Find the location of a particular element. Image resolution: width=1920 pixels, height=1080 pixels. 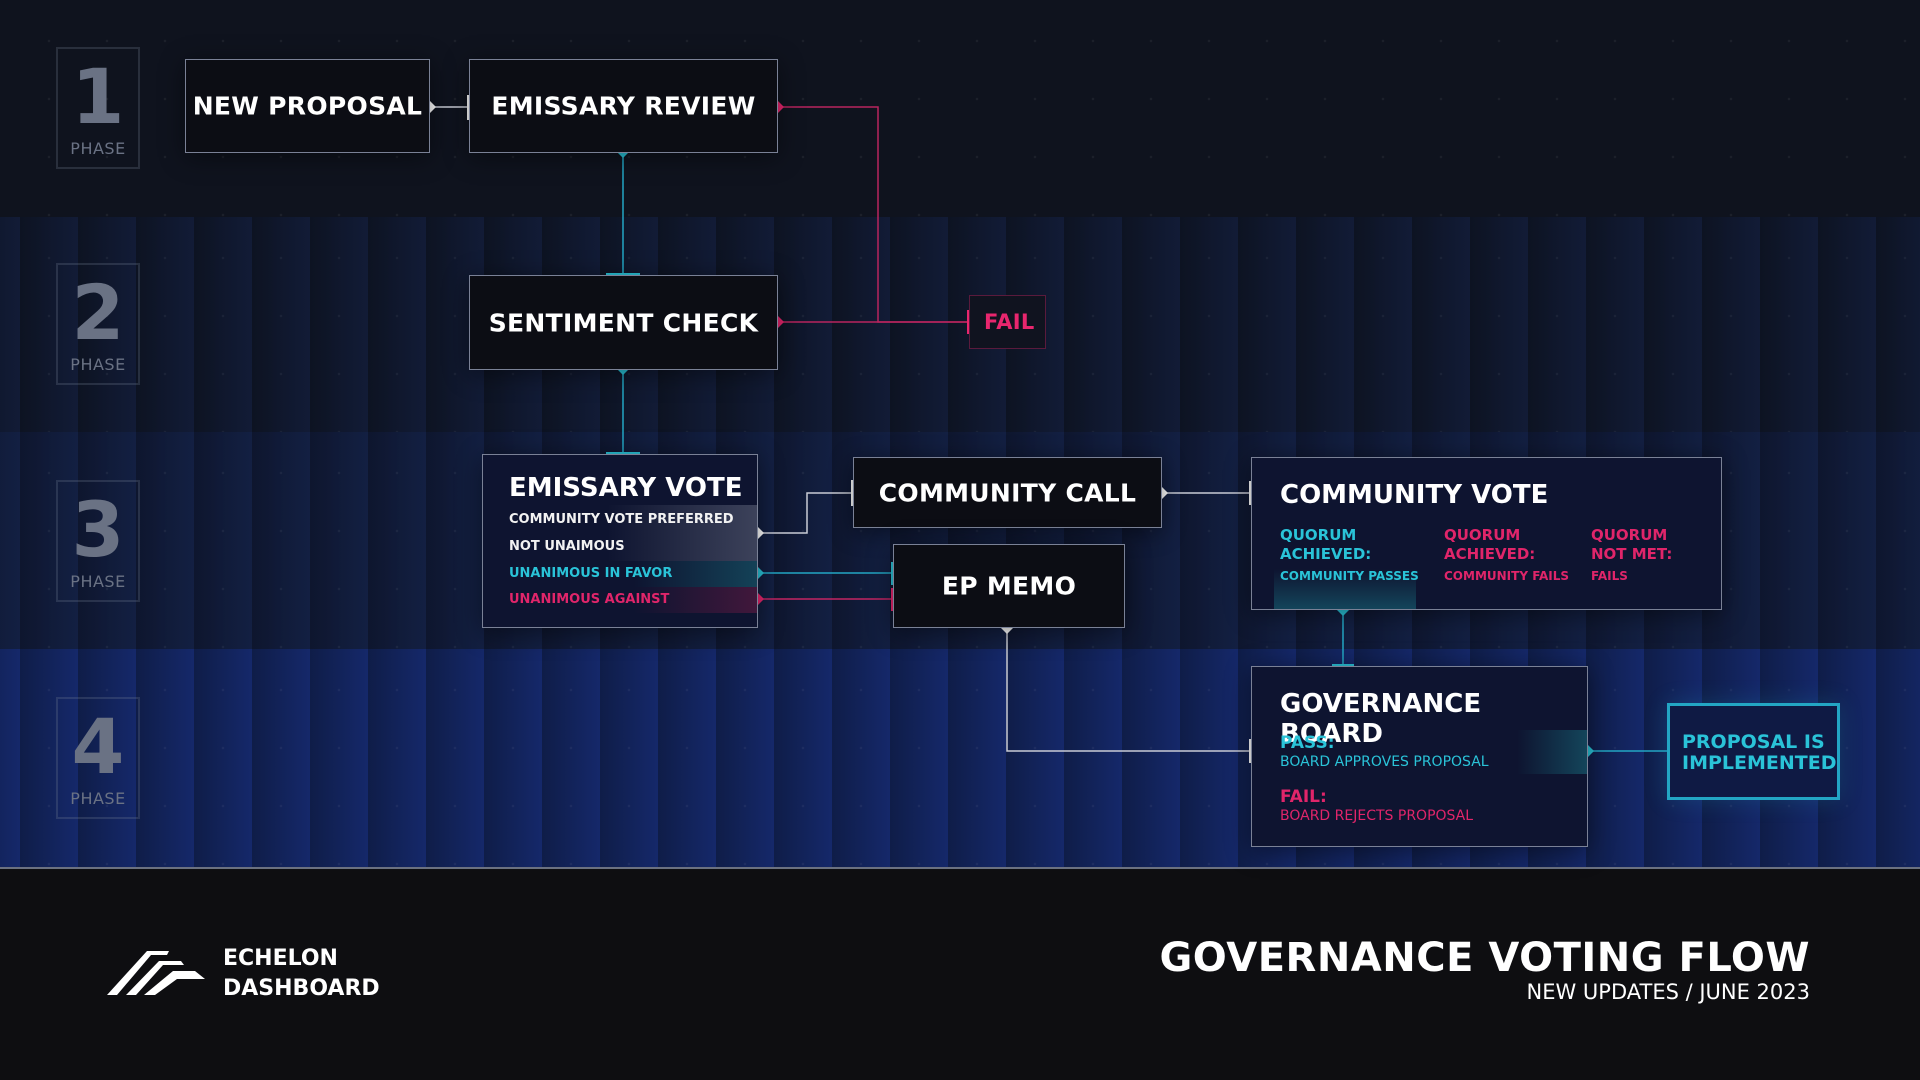

node-ep-memo: EP MEMO is located at coordinates (1009, 586).